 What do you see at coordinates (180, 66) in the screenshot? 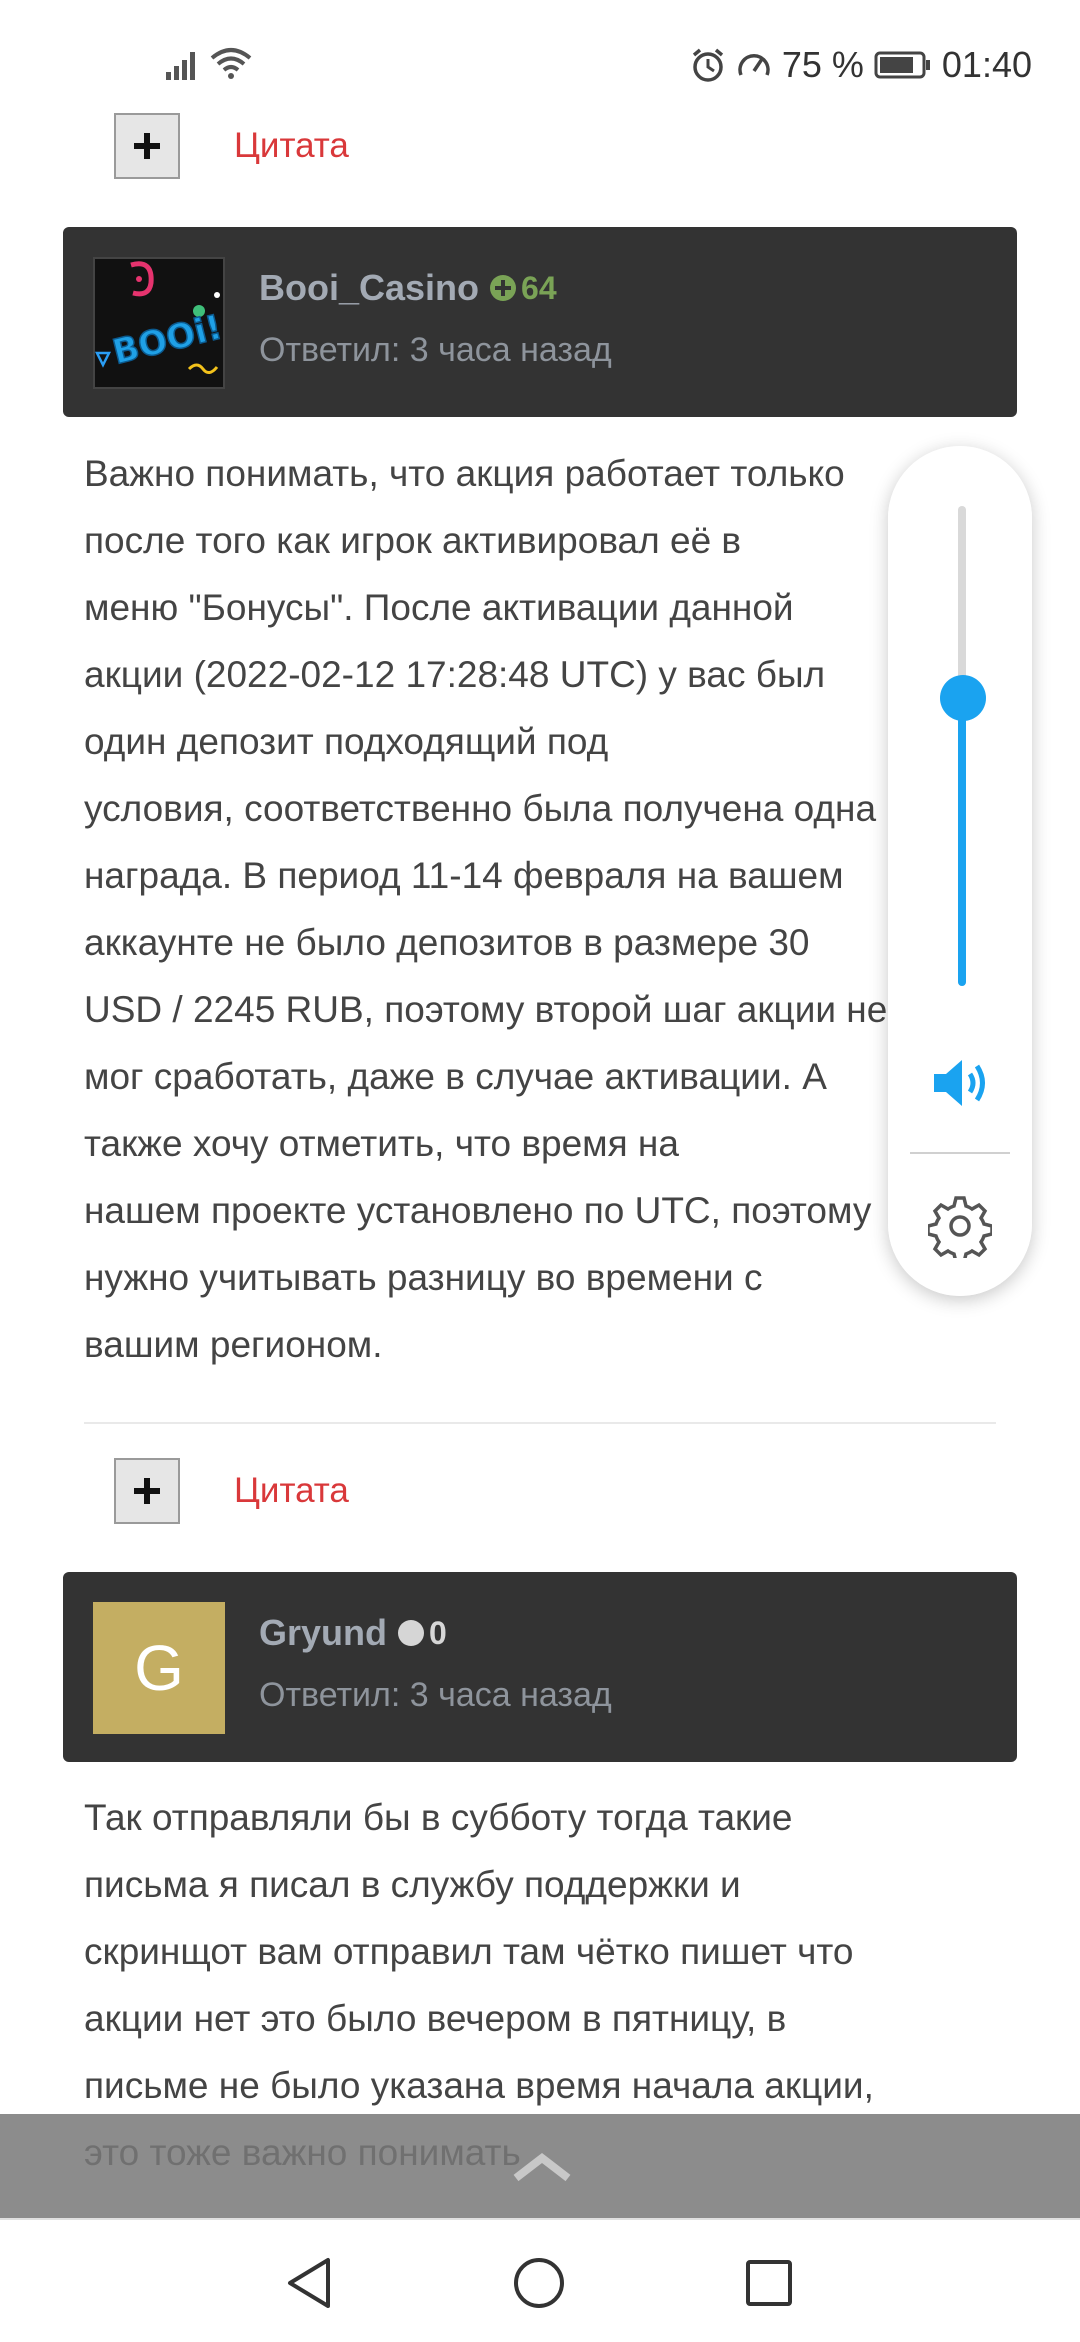
I see `signal-icon` at bounding box center [180, 66].